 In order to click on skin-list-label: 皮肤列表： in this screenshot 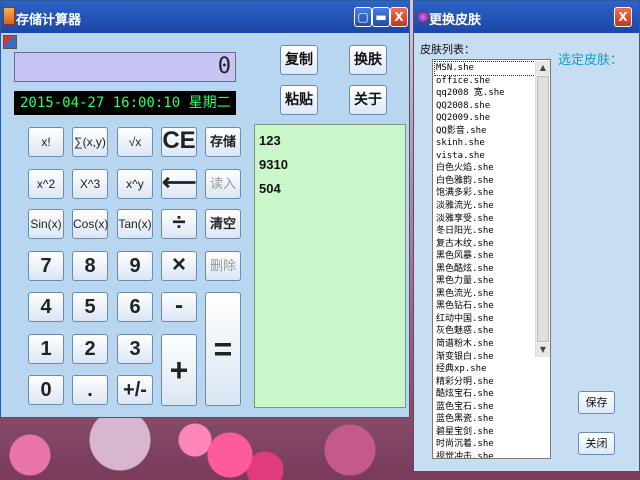, I will do `click(447, 49)`.